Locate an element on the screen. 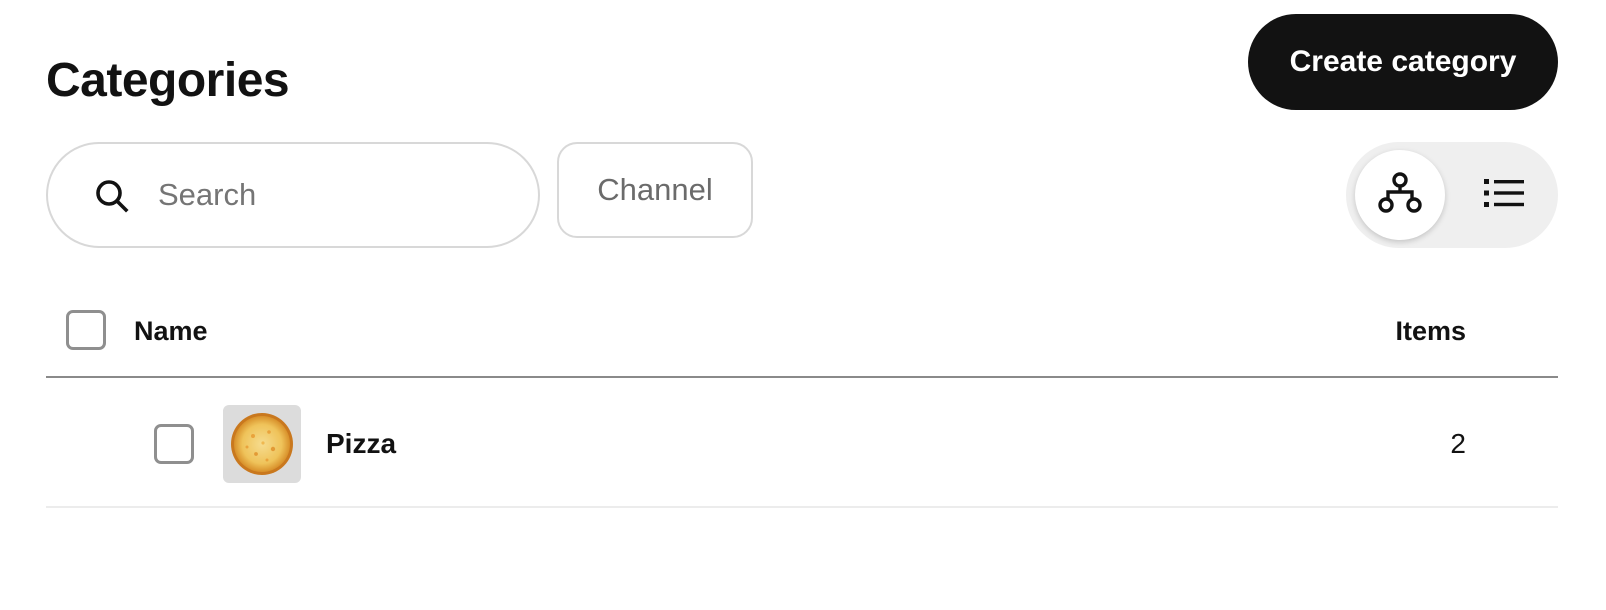 Image resolution: width=1606 pixels, height=610 pixels. list-icon is located at coordinates (1504, 195).